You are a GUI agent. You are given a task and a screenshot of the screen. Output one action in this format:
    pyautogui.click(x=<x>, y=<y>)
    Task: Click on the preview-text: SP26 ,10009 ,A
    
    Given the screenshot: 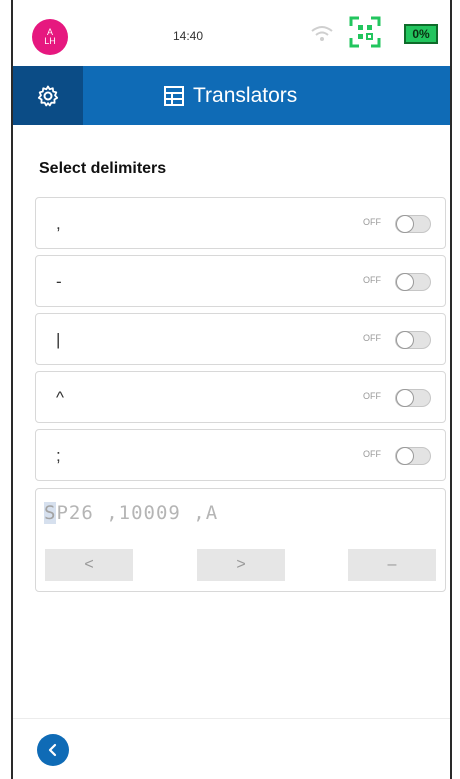 What is the action you would take?
    pyautogui.click(x=131, y=513)
    